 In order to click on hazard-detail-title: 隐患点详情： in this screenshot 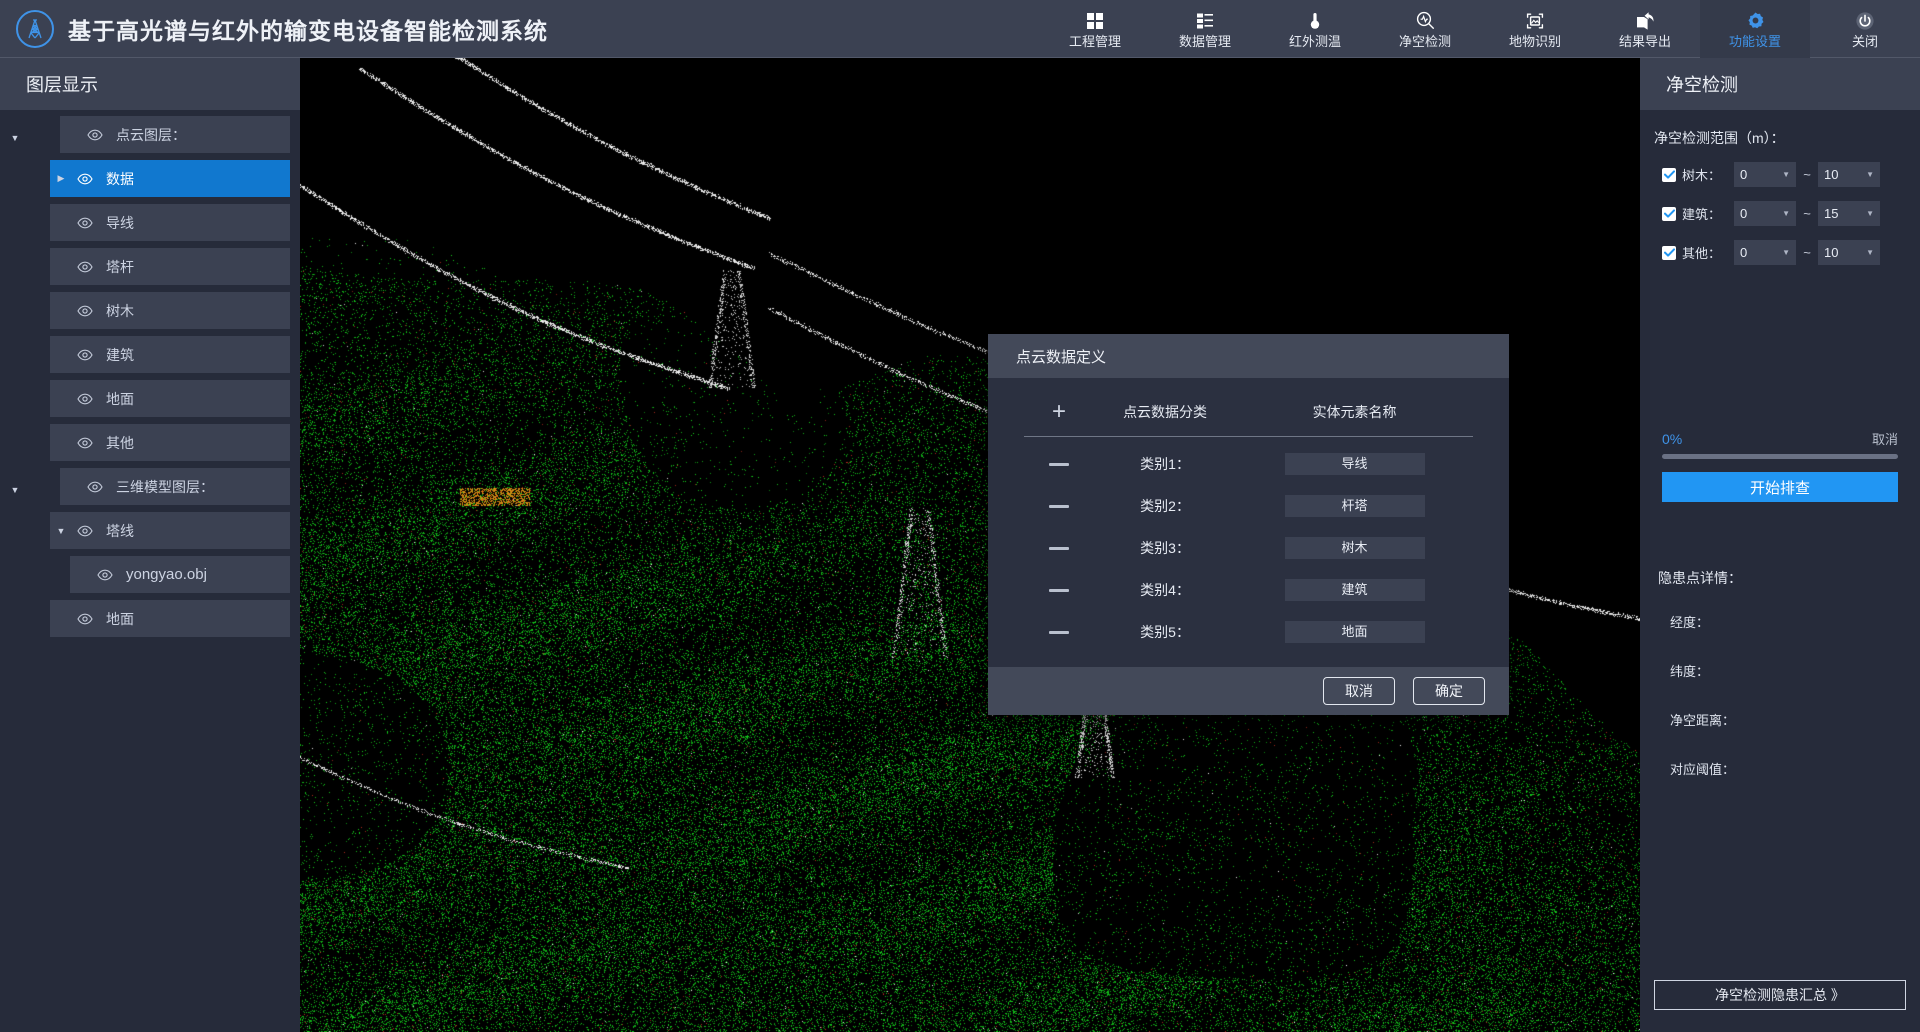, I will do `click(1700, 578)`.